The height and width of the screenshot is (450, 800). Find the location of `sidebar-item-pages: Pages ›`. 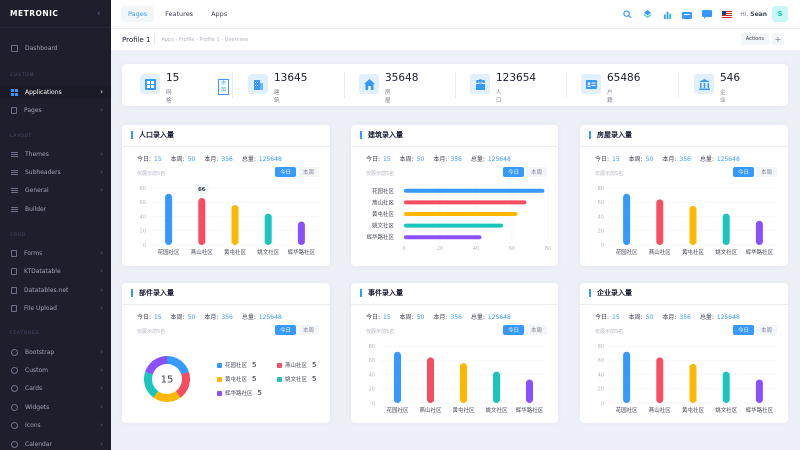

sidebar-item-pages: Pages › is located at coordinates (55, 110).